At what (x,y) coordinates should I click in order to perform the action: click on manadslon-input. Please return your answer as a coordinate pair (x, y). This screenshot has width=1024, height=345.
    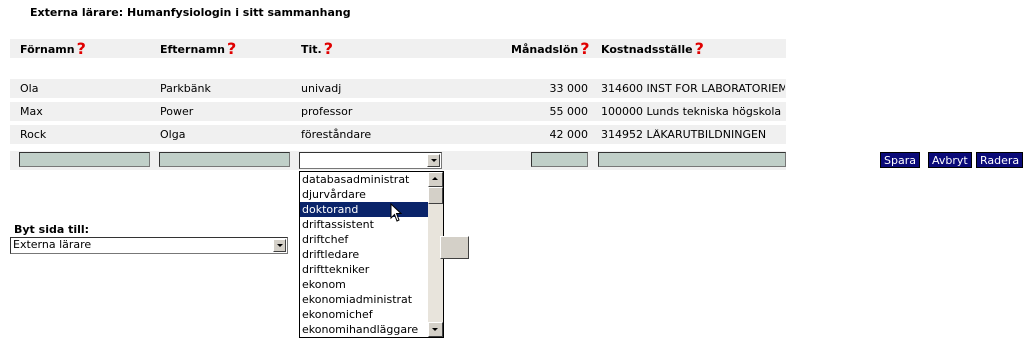
    Looking at the image, I should click on (559, 159).